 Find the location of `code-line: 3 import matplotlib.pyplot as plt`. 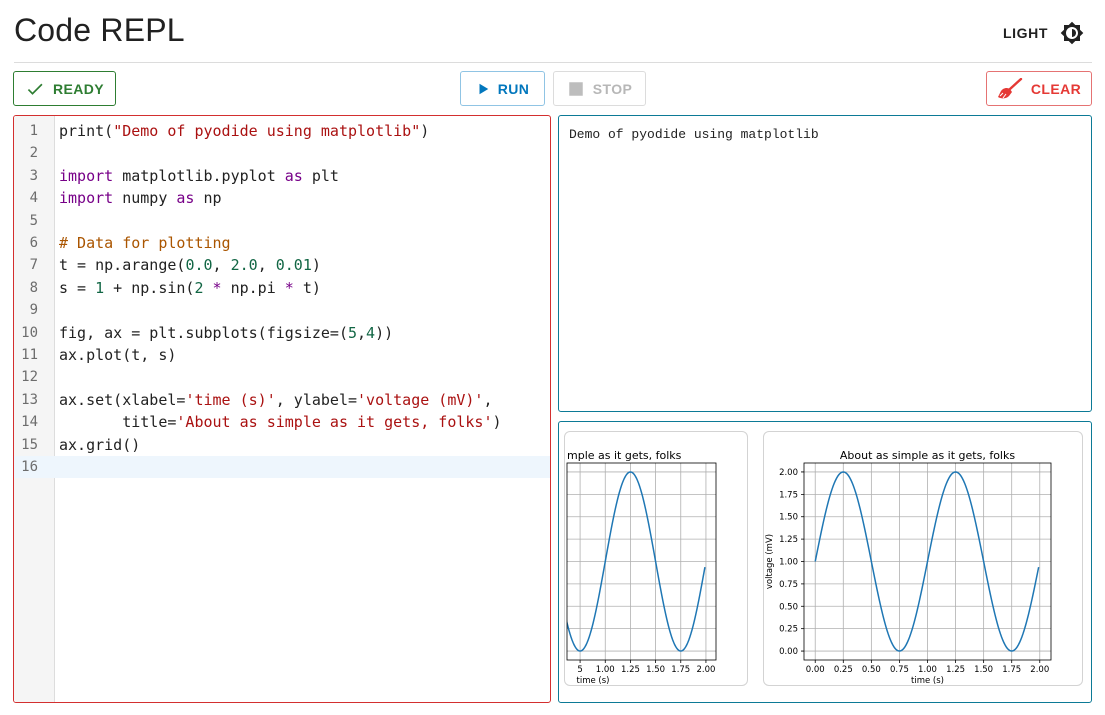

code-line: 3 import matplotlib.pyplot as plt is located at coordinates (282, 176).